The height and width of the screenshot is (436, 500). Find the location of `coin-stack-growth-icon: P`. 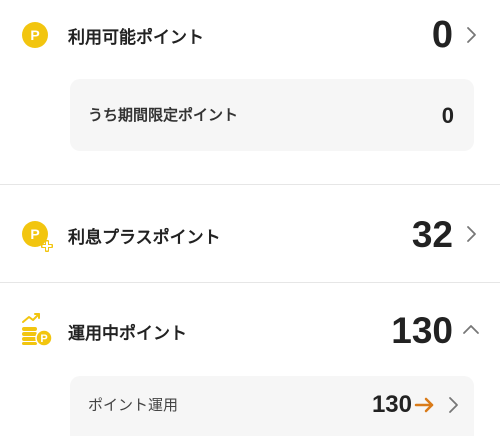

coin-stack-growth-icon: P is located at coordinates (37, 329).